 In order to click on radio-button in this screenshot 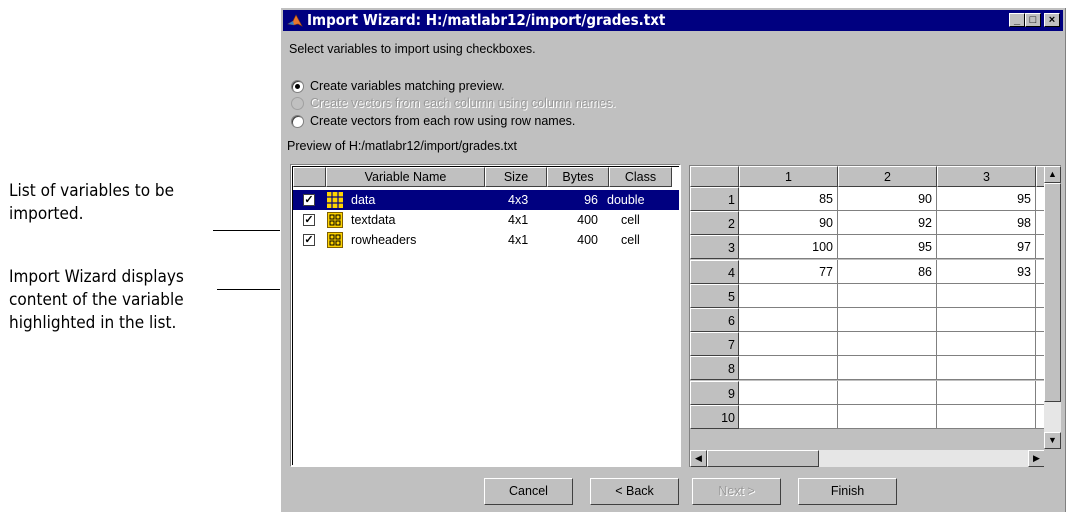, I will do `click(297, 121)`.